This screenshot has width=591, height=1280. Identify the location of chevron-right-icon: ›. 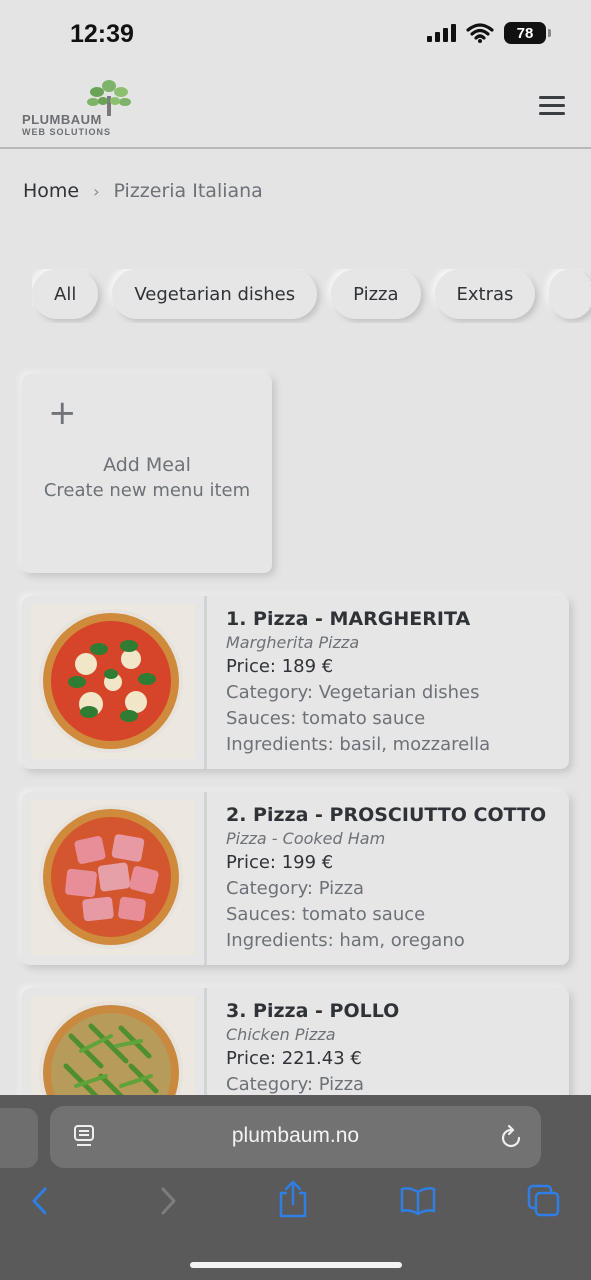
(96, 191).